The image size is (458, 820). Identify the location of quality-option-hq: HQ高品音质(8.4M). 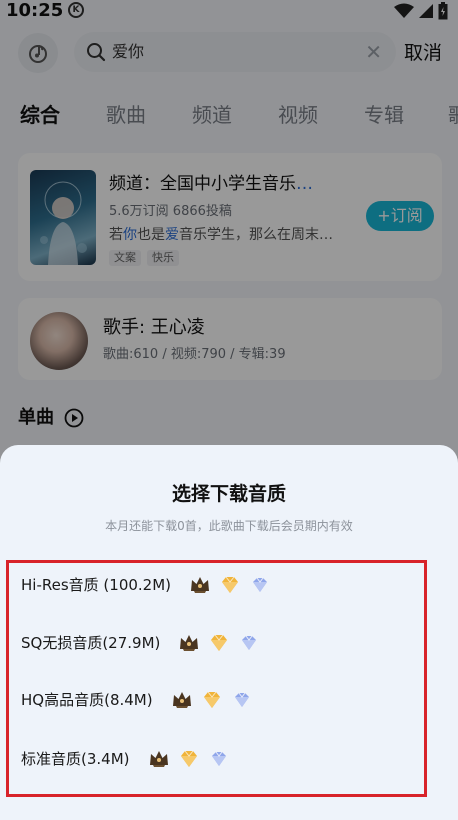
(137, 700).